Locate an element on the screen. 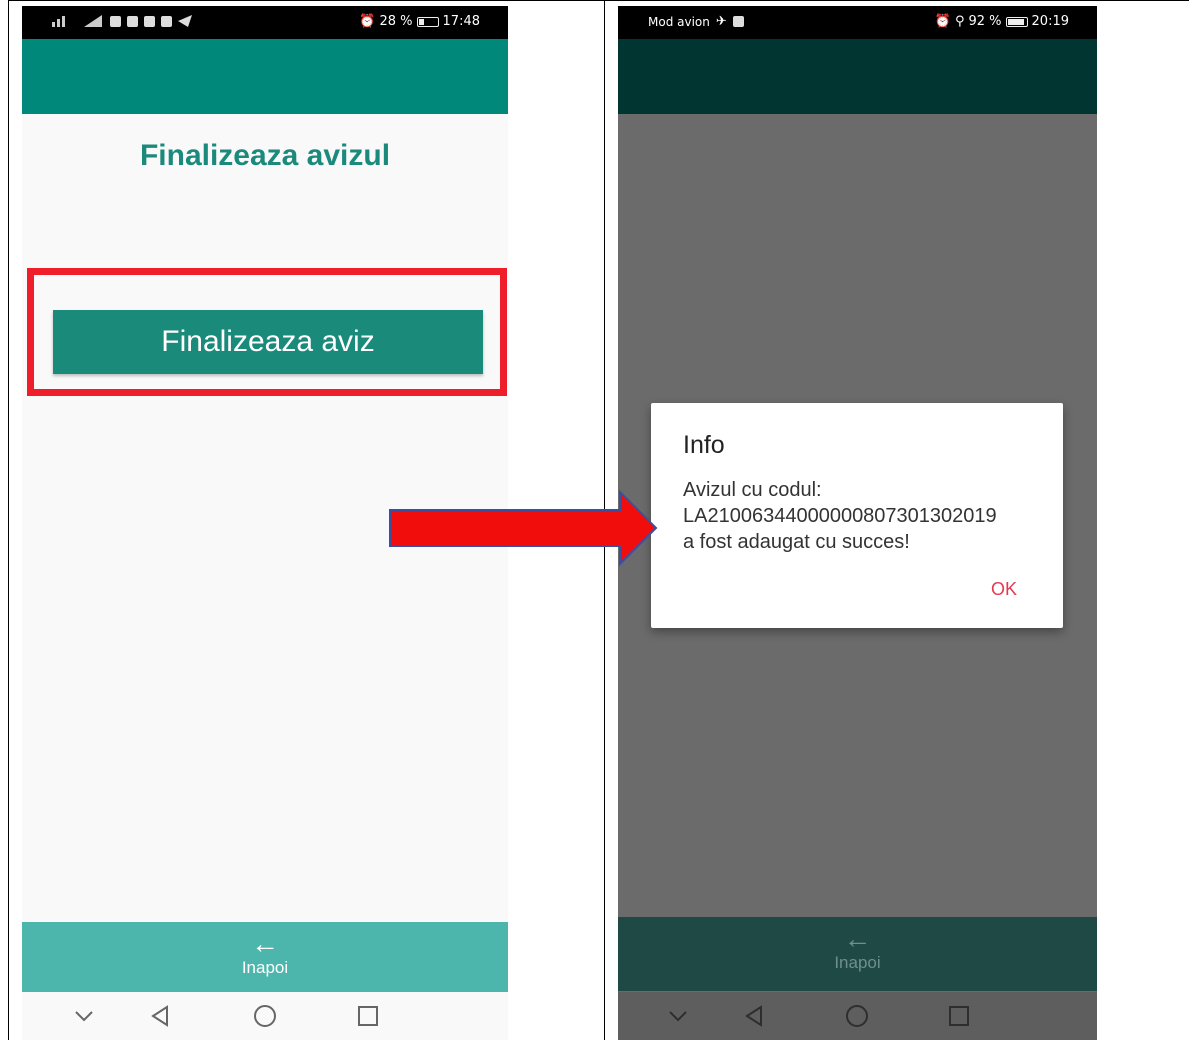 The width and height of the screenshot is (1189, 1040). finalize-button: Finalizeaza aviz is located at coordinates (268, 342).